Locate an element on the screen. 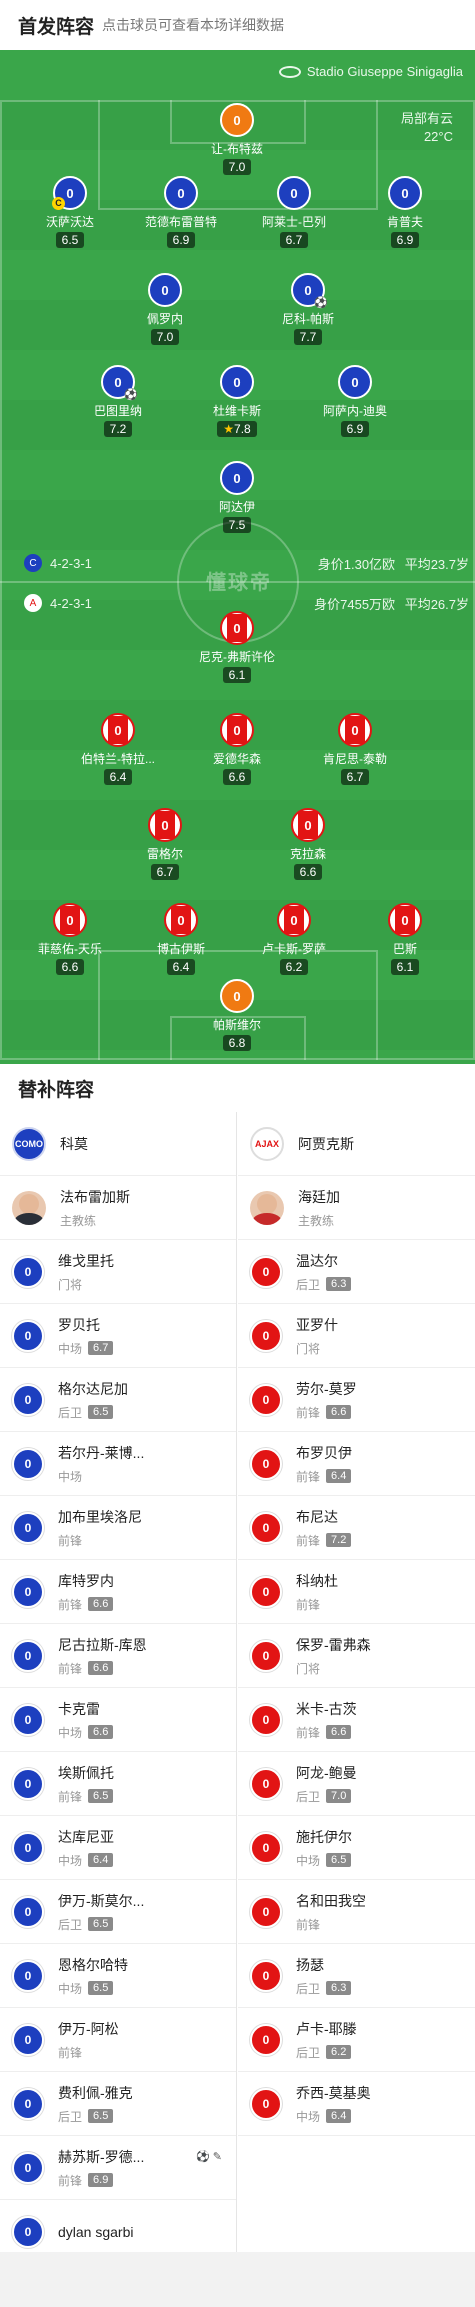 This screenshot has width=475, height=2307. sub-player-name: 维戈里托 is located at coordinates (86, 1260).